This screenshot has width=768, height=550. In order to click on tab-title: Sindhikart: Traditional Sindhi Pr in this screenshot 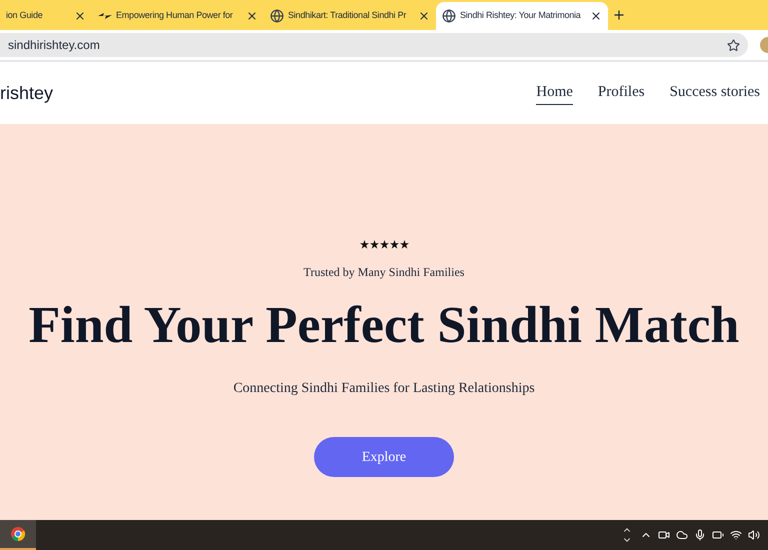, I will do `click(348, 15)`.